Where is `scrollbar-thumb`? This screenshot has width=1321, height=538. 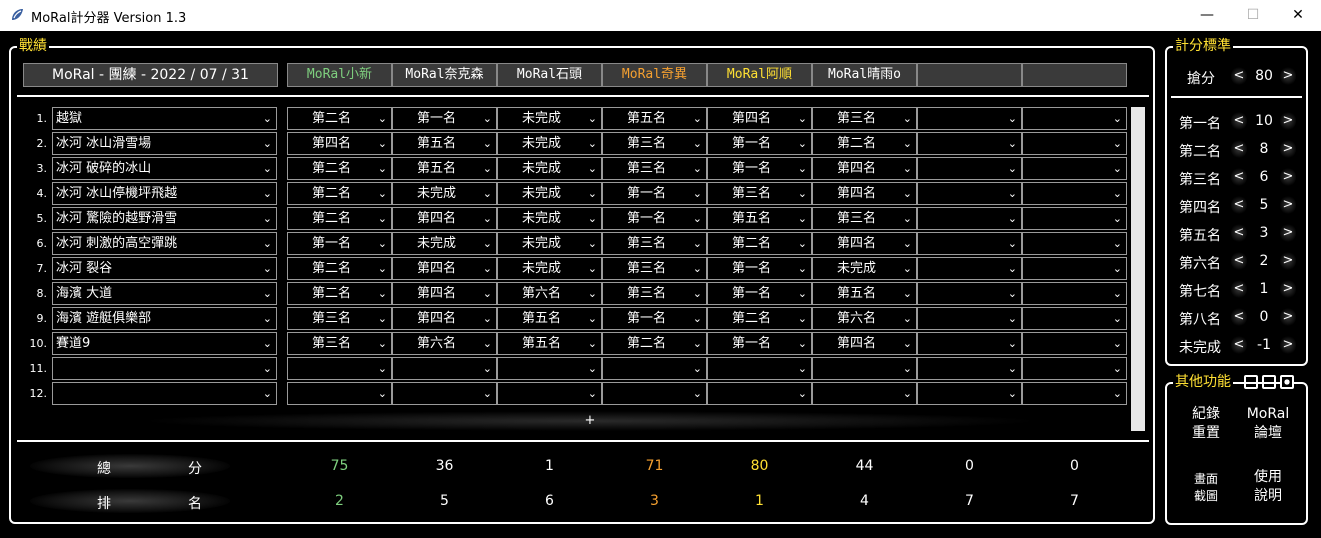
scrollbar-thumb is located at coordinates (1138, 269).